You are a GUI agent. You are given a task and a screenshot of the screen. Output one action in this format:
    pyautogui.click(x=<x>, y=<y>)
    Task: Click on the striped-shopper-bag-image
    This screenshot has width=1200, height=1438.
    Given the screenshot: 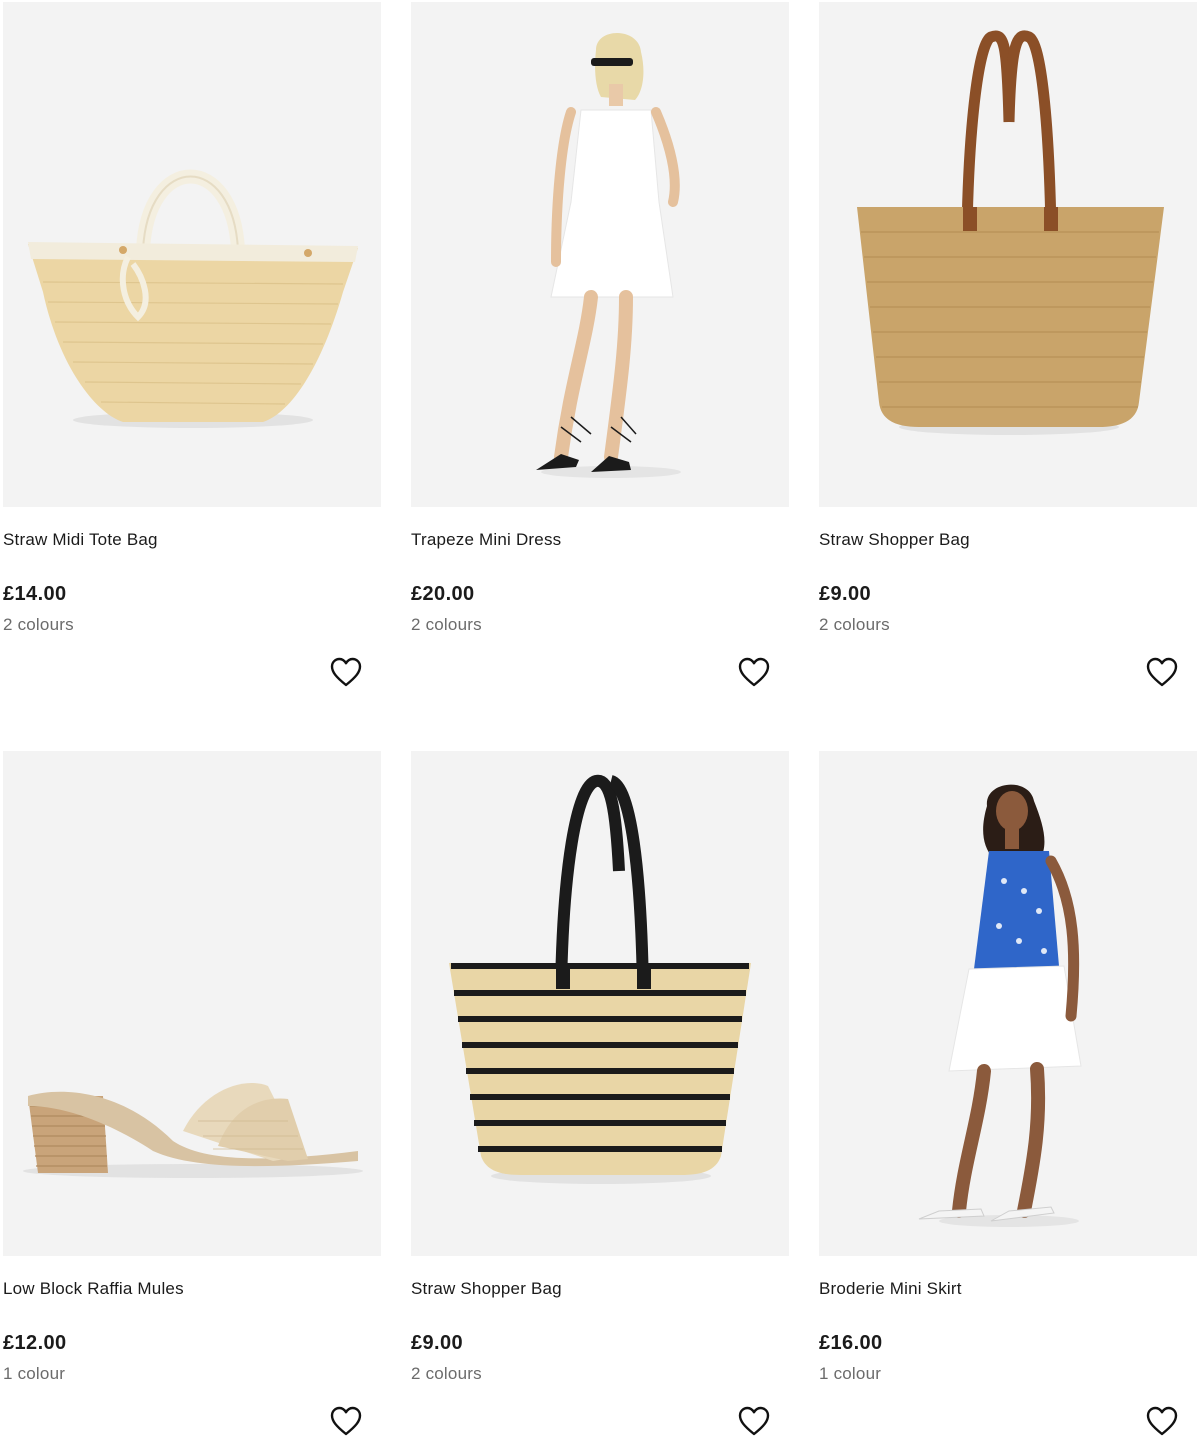 What is the action you would take?
    pyautogui.click(x=600, y=979)
    